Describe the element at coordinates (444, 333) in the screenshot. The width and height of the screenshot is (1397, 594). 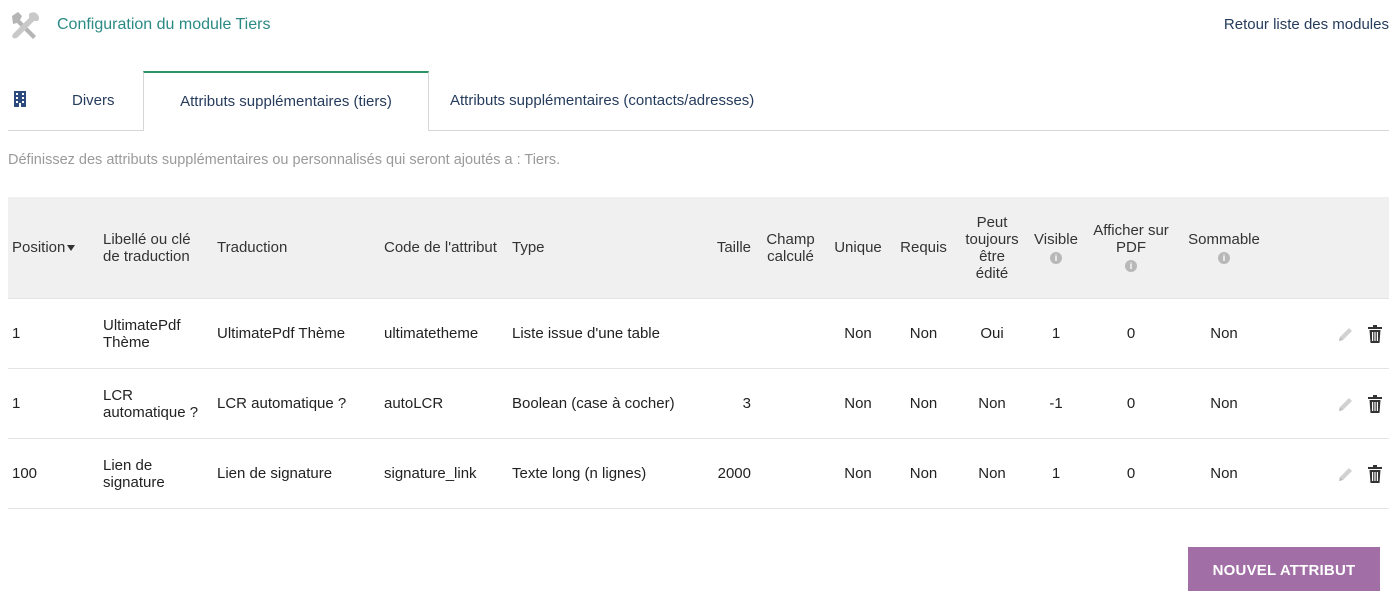
I see `cell-code: ultimatetheme` at that location.